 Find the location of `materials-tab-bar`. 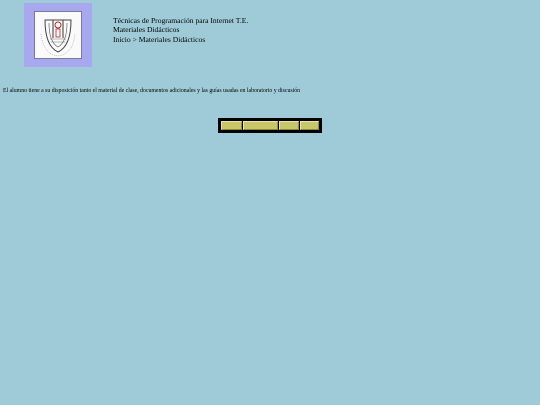

materials-tab-bar is located at coordinates (270, 125).